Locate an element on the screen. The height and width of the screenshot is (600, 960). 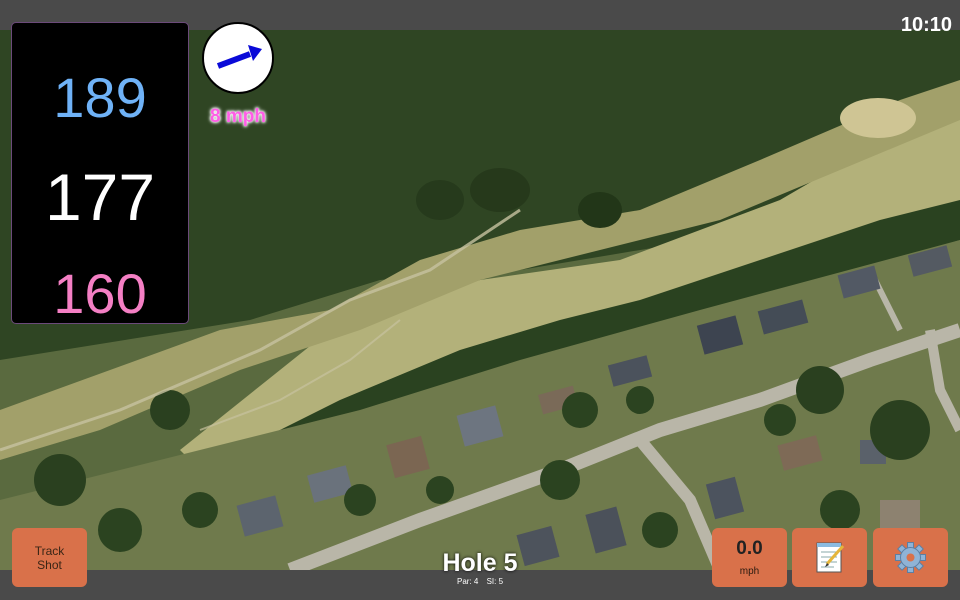
notes-button is located at coordinates (829, 557).